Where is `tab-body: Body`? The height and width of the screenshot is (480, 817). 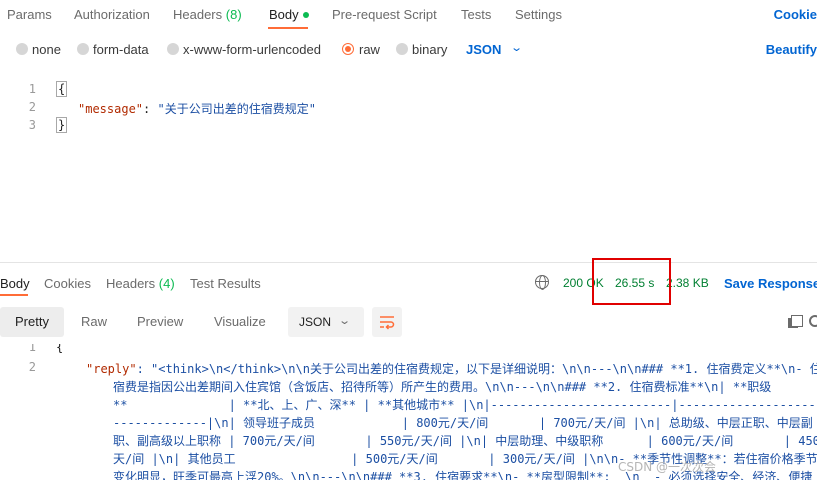
tab-body: Body is located at coordinates (289, 14).